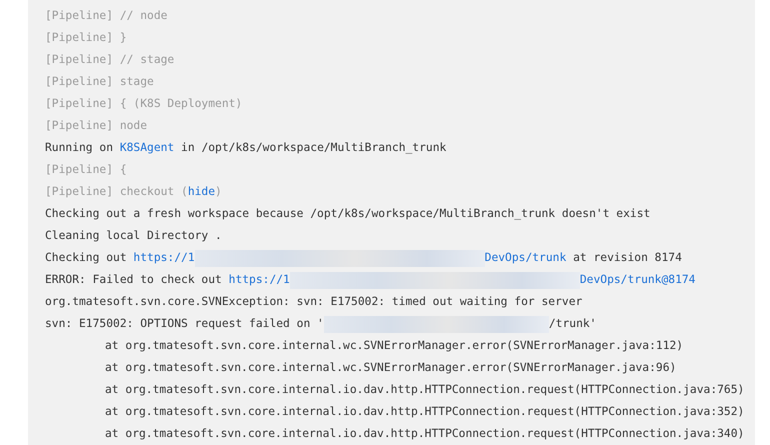 The image size is (770, 445). I want to click on log-line: Running on K8SAgent in /opt/k8s/workspace/MultiBranch_trunk, so click(400, 148).